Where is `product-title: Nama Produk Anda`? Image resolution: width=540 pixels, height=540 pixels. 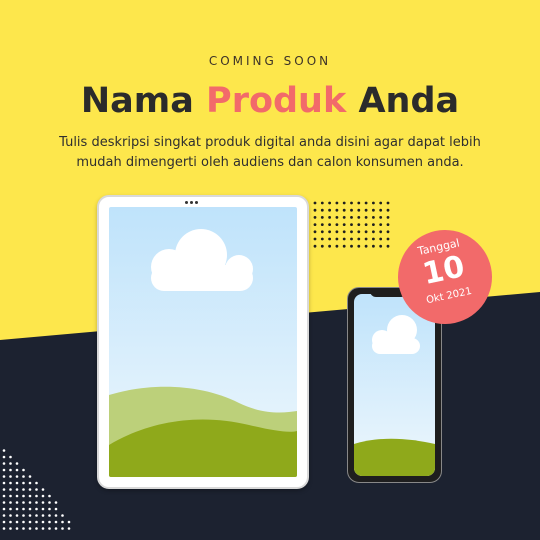 product-title: Nama Produk Anda is located at coordinates (270, 101).